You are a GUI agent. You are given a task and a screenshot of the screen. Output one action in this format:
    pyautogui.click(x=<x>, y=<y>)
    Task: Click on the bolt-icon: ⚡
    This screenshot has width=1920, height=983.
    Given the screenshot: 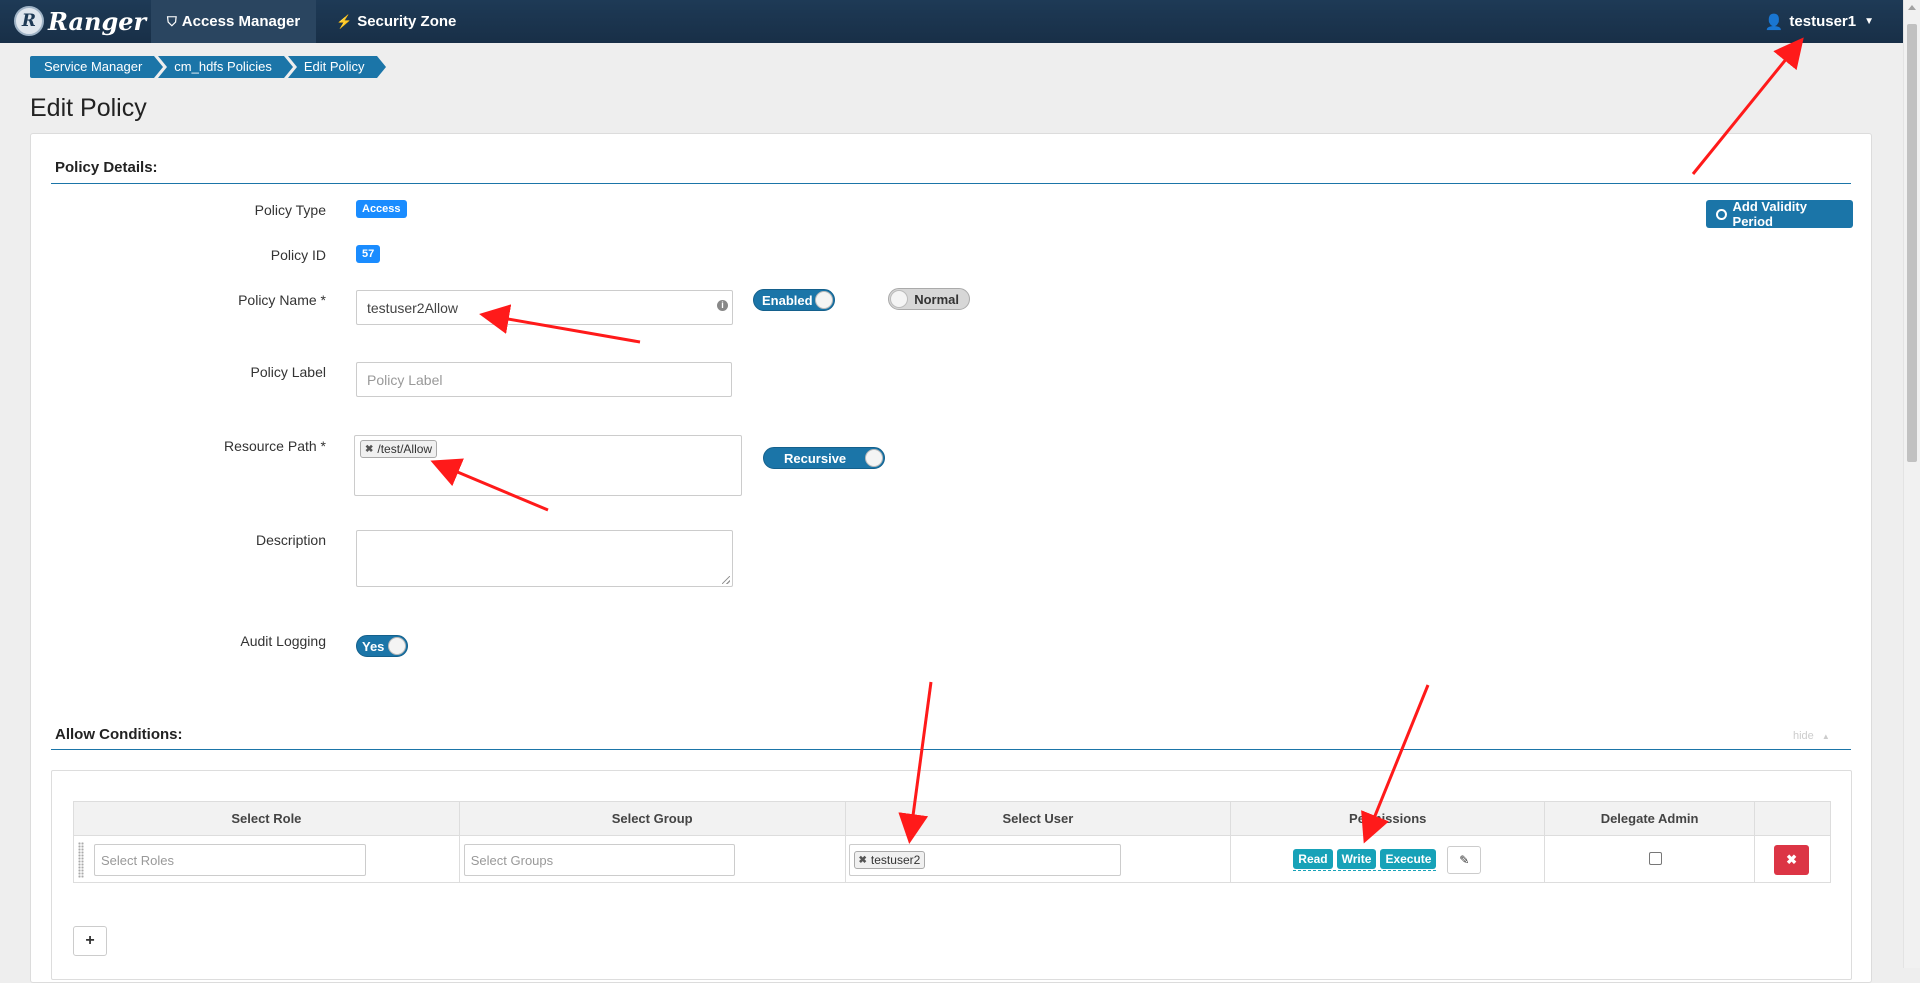 What is the action you would take?
    pyautogui.click(x=344, y=21)
    